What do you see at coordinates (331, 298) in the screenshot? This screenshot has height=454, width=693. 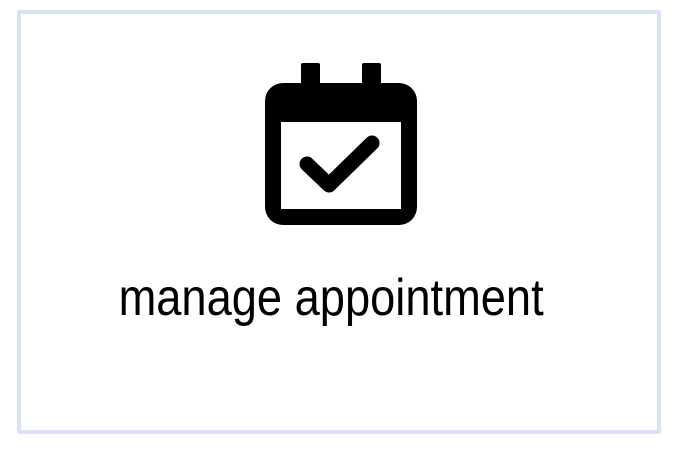 I see `tile-label: manage appointment` at bounding box center [331, 298].